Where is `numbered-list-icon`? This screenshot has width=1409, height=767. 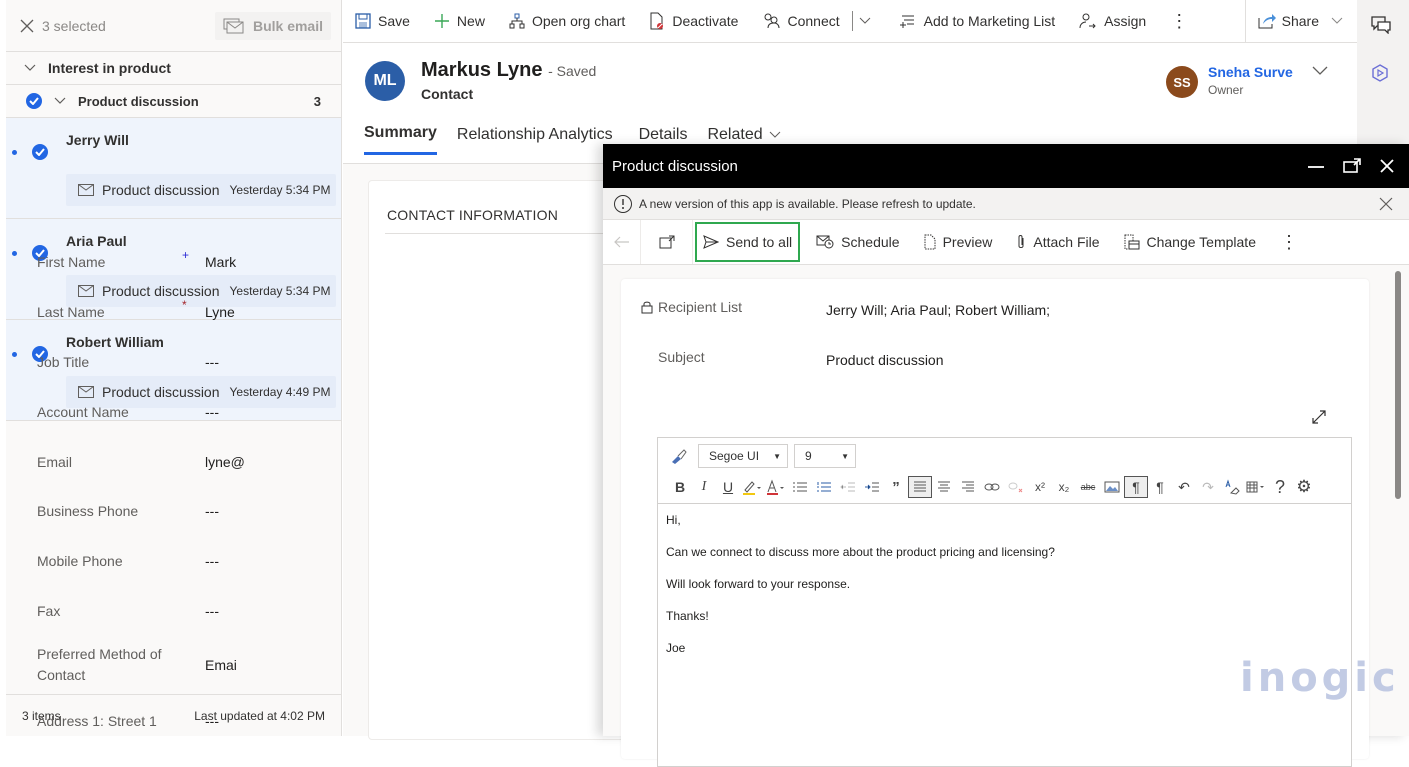 numbered-list-icon is located at coordinates (824, 487).